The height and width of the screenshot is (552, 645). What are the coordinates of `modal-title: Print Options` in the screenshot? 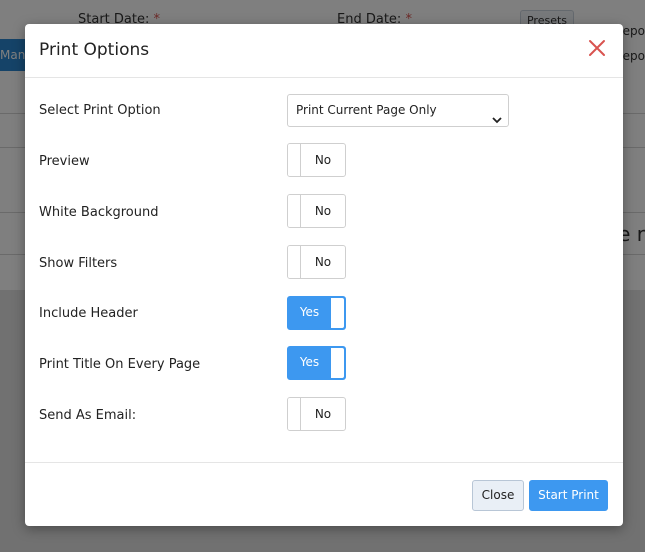 It's located at (94, 50).